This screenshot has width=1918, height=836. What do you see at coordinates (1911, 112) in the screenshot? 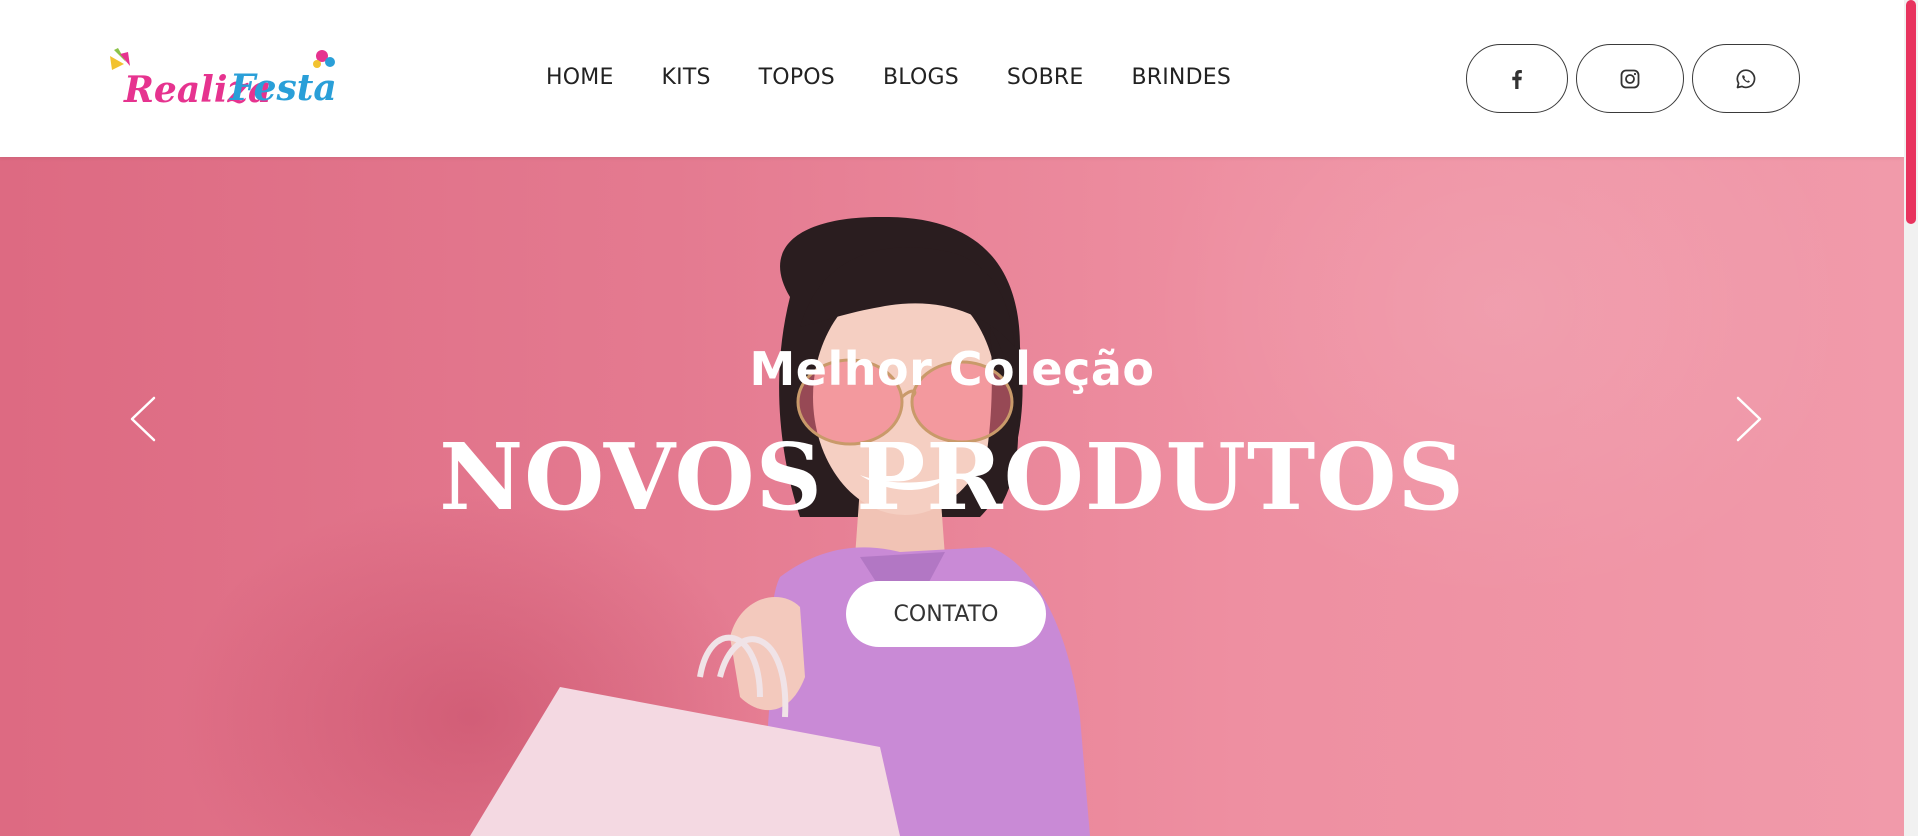
I see `scrollbar-thumb` at bounding box center [1911, 112].